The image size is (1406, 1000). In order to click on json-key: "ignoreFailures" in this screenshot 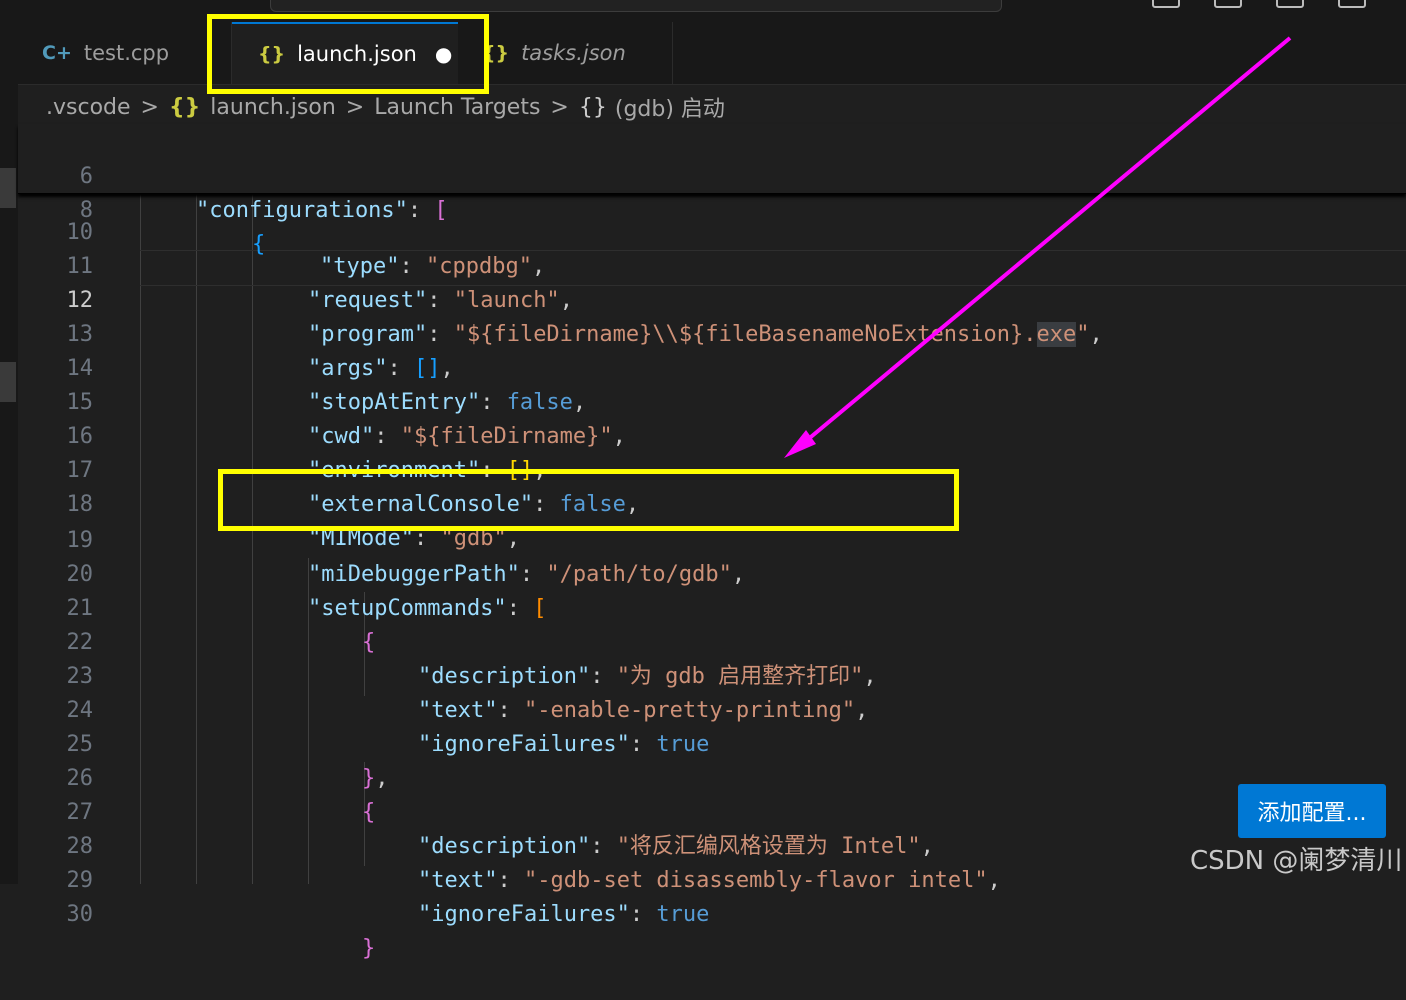, I will do `click(524, 914)`.